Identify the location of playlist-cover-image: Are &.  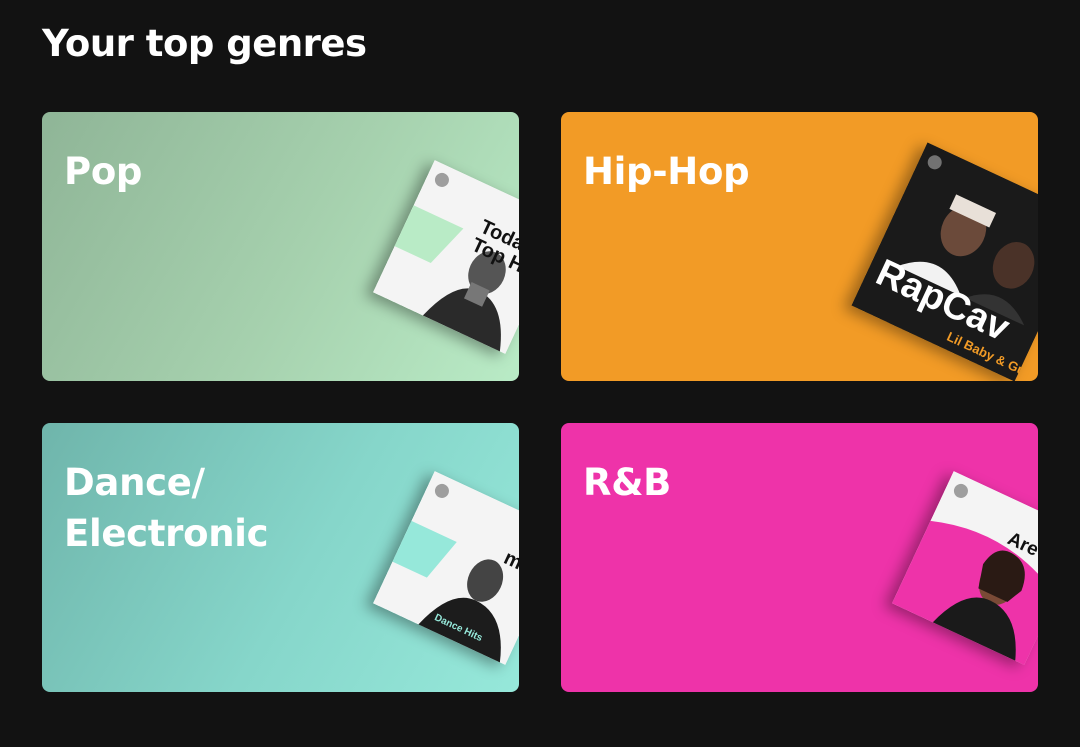
(964, 568).